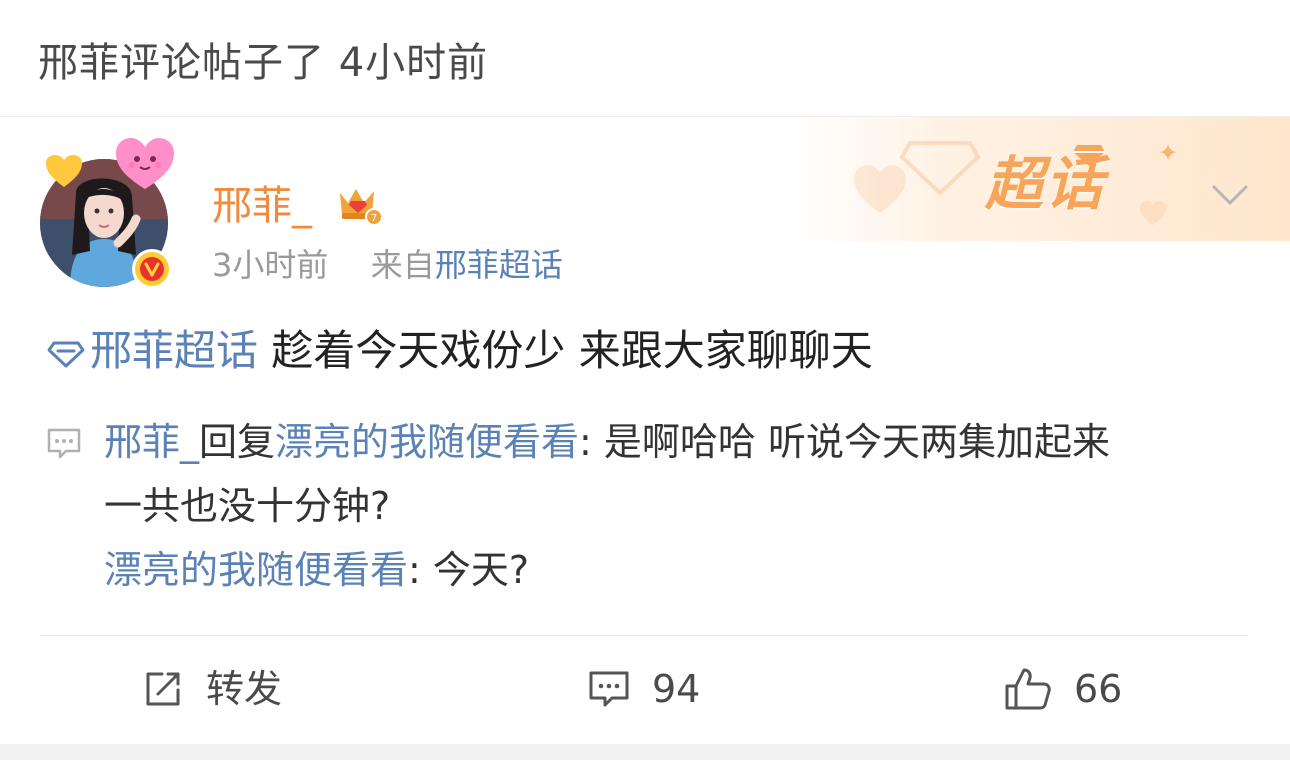 The image size is (1290, 760). I want to click on vip-badge-icon, so click(152, 269).